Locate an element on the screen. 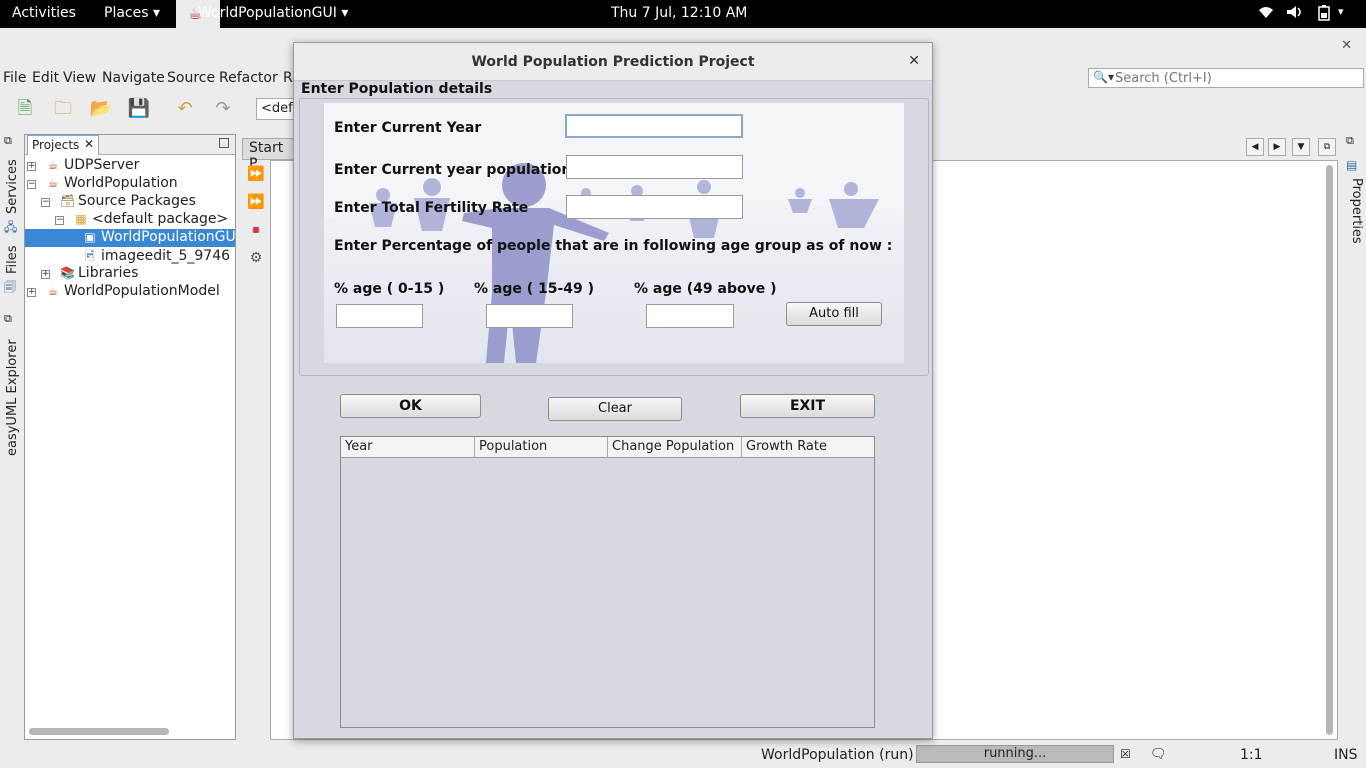 The width and height of the screenshot is (1366, 768). tree-item-label: UDPServer is located at coordinates (102, 165).